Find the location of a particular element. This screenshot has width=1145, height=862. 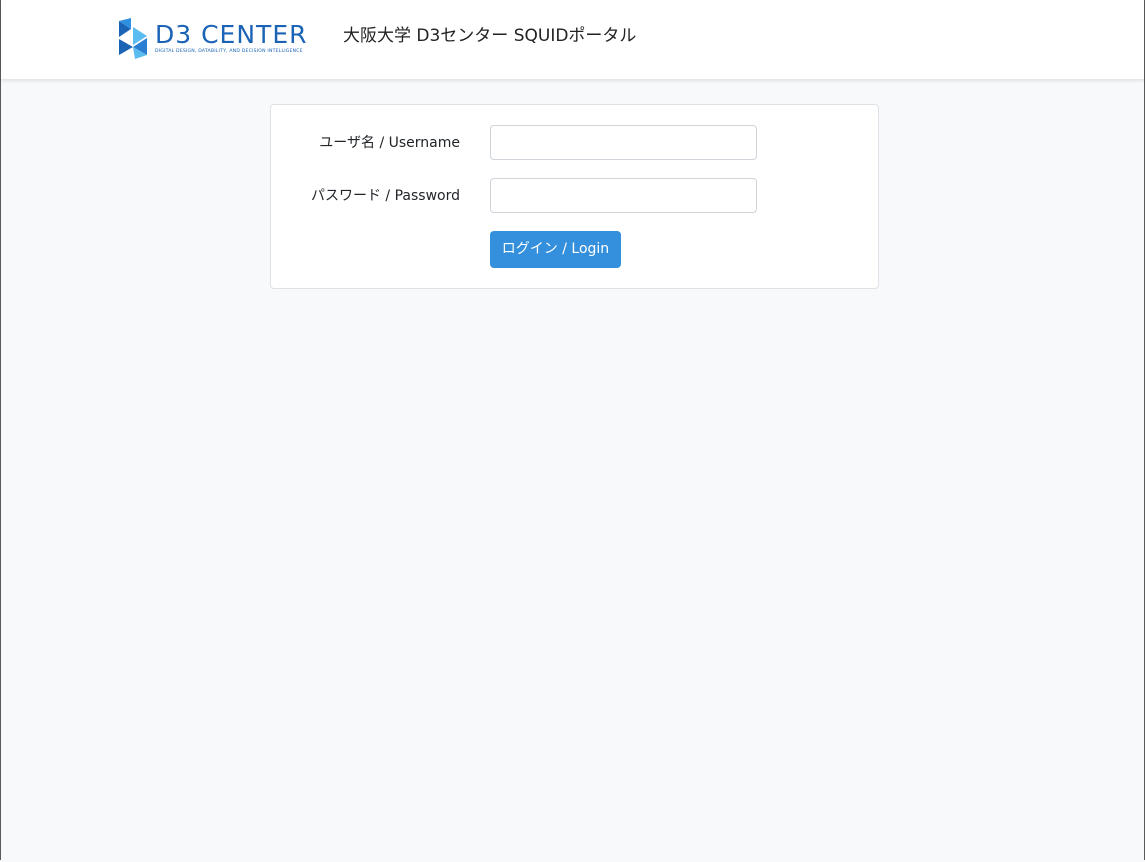

password-row: パスワード / Password is located at coordinates (574, 196).